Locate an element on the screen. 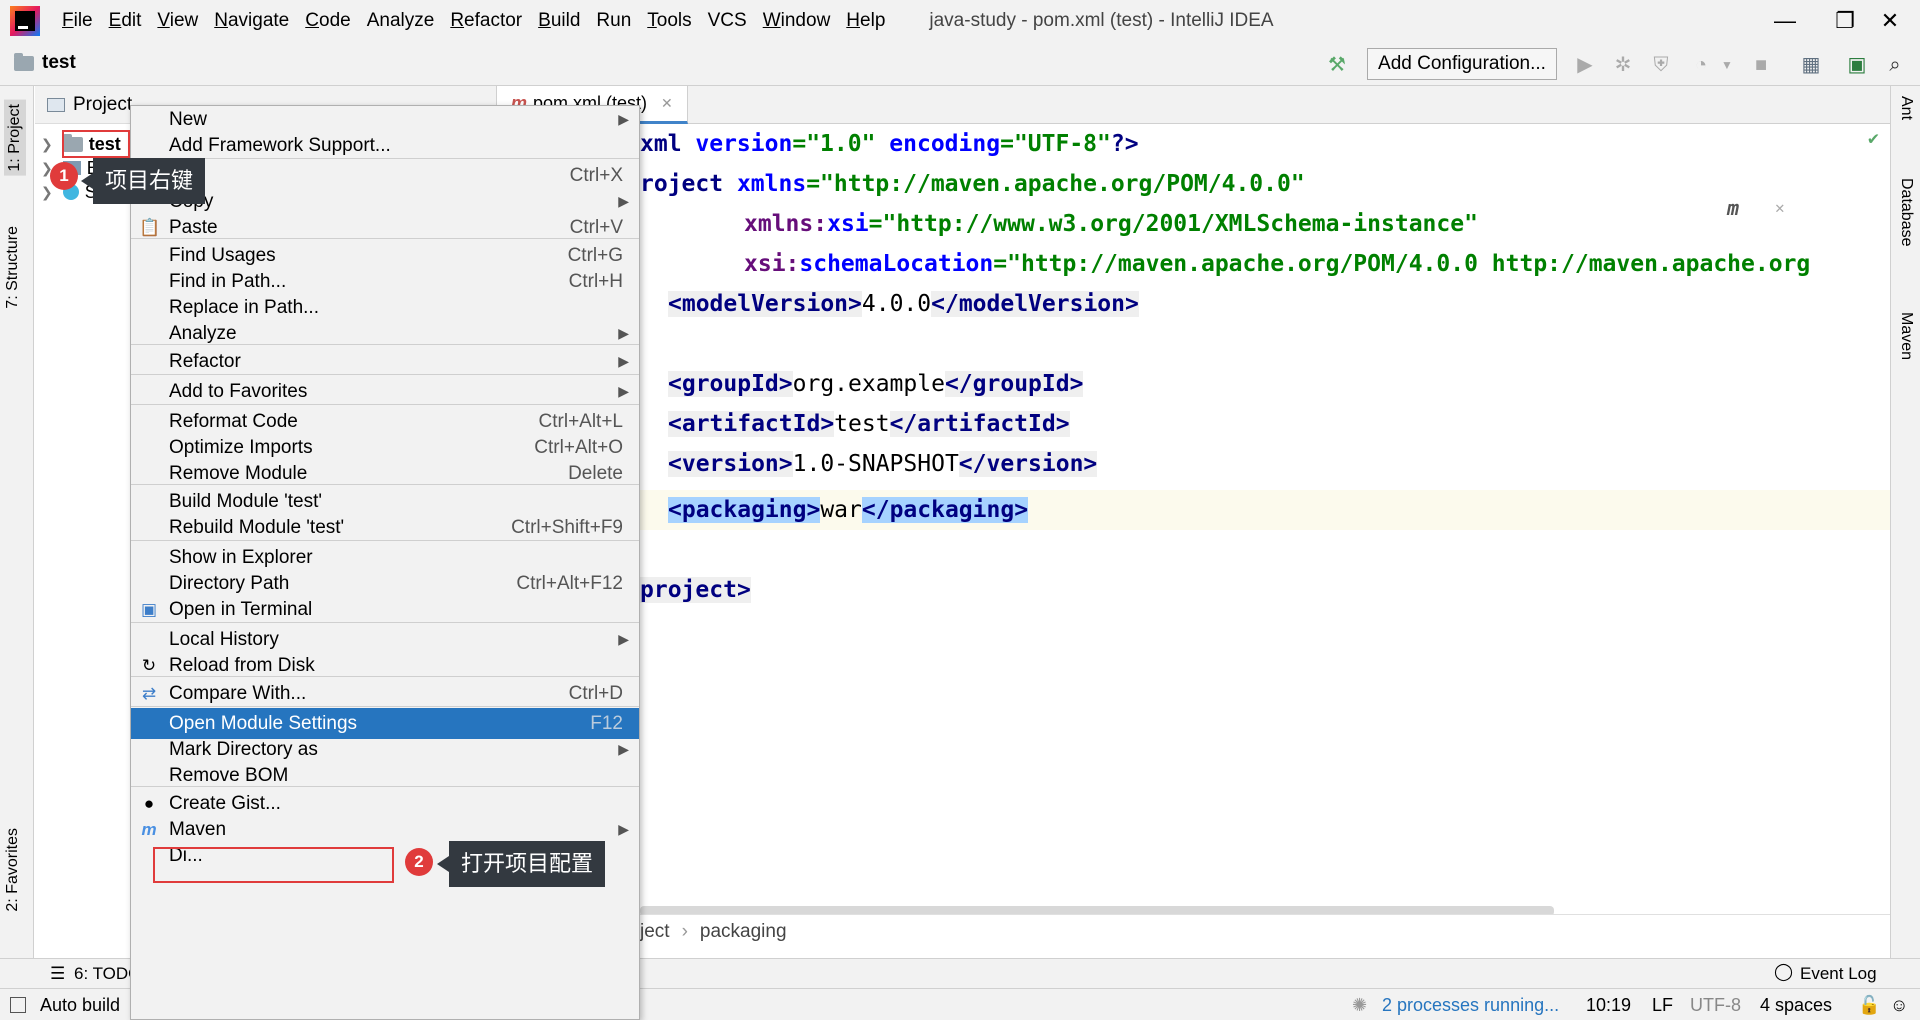 This screenshot has width=1920, height=1020. inspector-icon: ☺ is located at coordinates (1899, 1005).